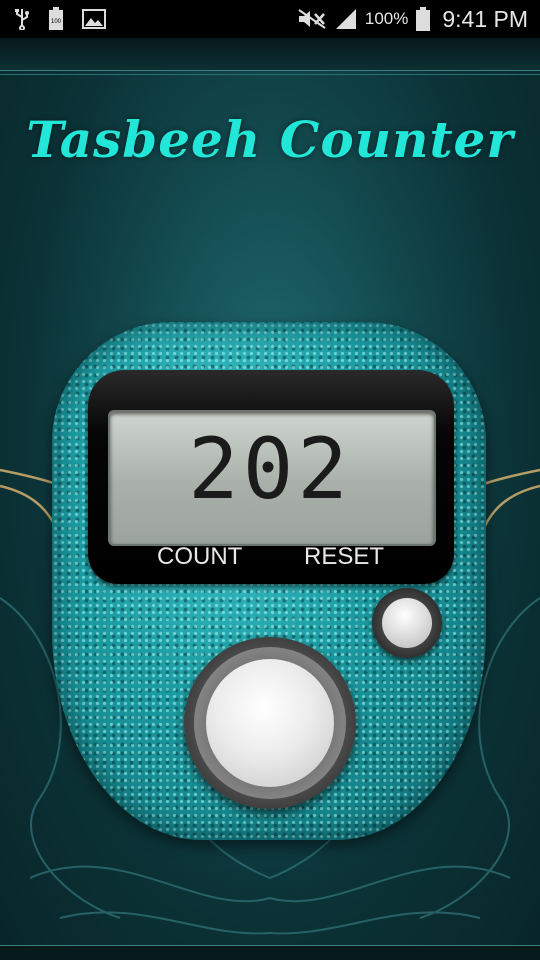  Describe the element at coordinates (94, 19) in the screenshot. I see `image-icon` at that location.